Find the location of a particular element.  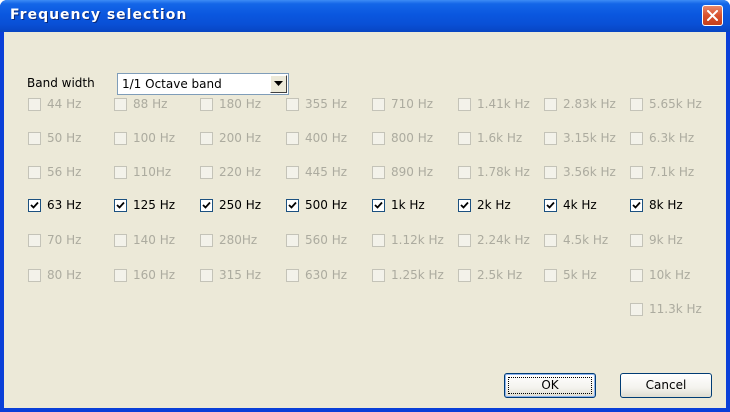

frequency-label: 3.56k Hz is located at coordinates (589, 172).